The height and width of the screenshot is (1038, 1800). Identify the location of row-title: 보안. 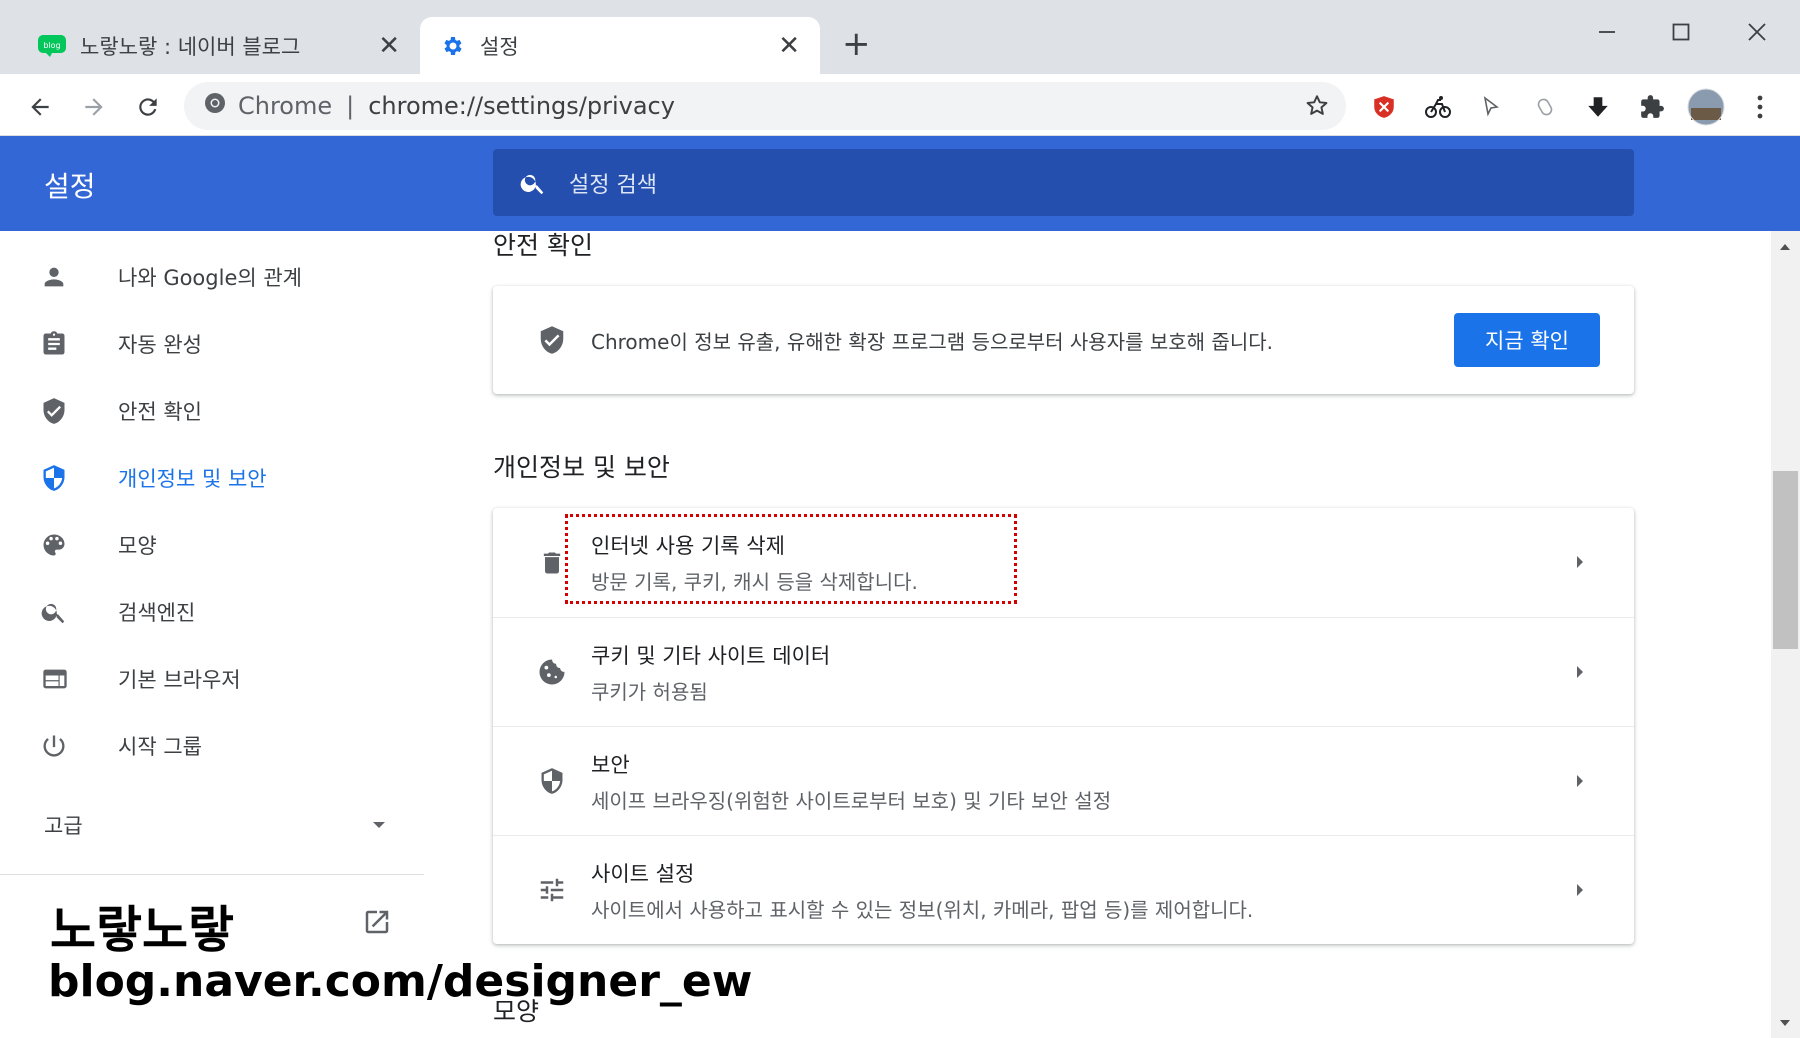
(610, 764).